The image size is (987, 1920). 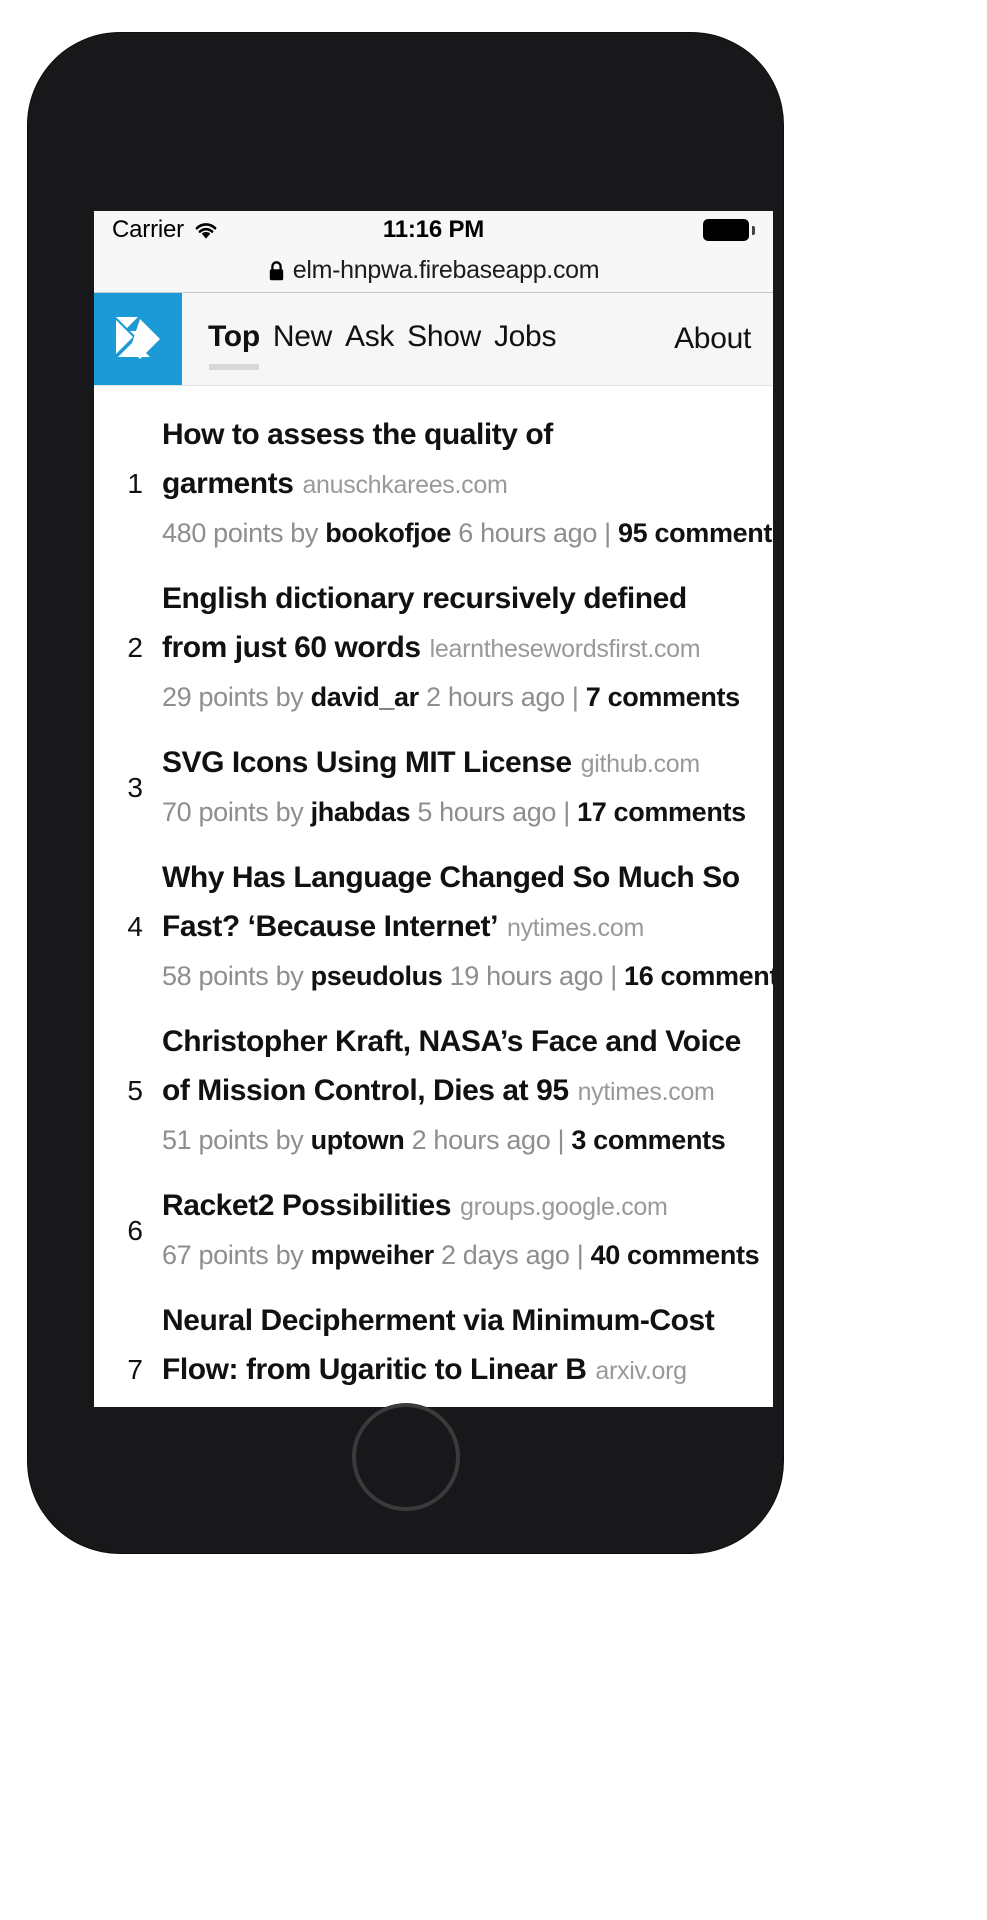 I want to click on lock-icon, so click(x=276, y=271).